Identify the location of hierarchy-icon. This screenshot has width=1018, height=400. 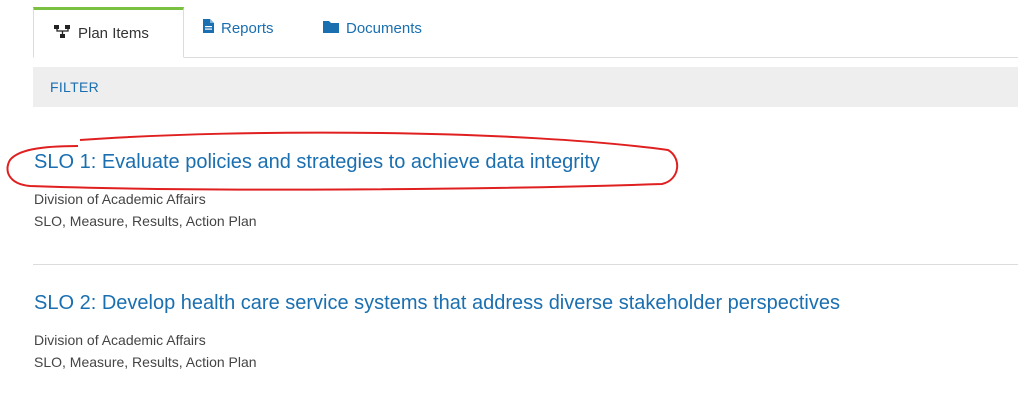
(62, 33).